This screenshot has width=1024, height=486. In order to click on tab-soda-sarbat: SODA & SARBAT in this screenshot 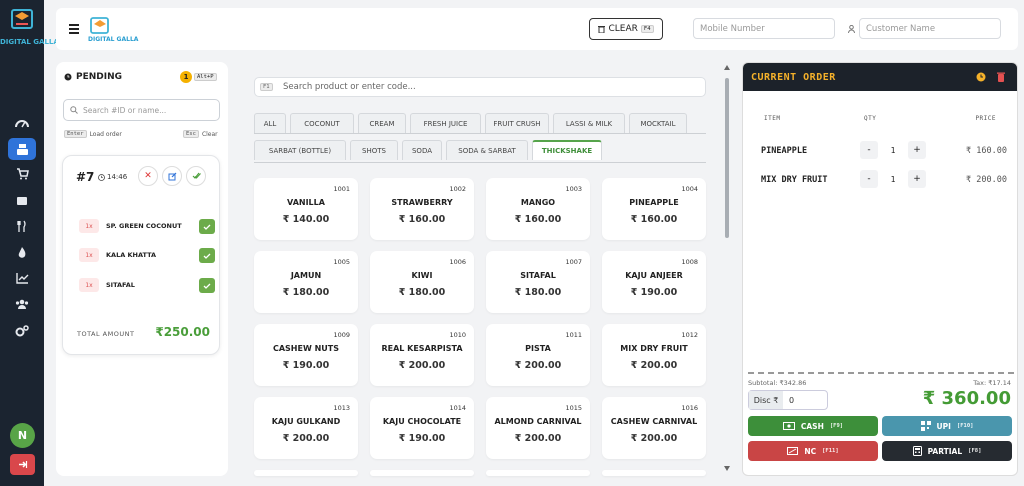, I will do `click(487, 150)`.